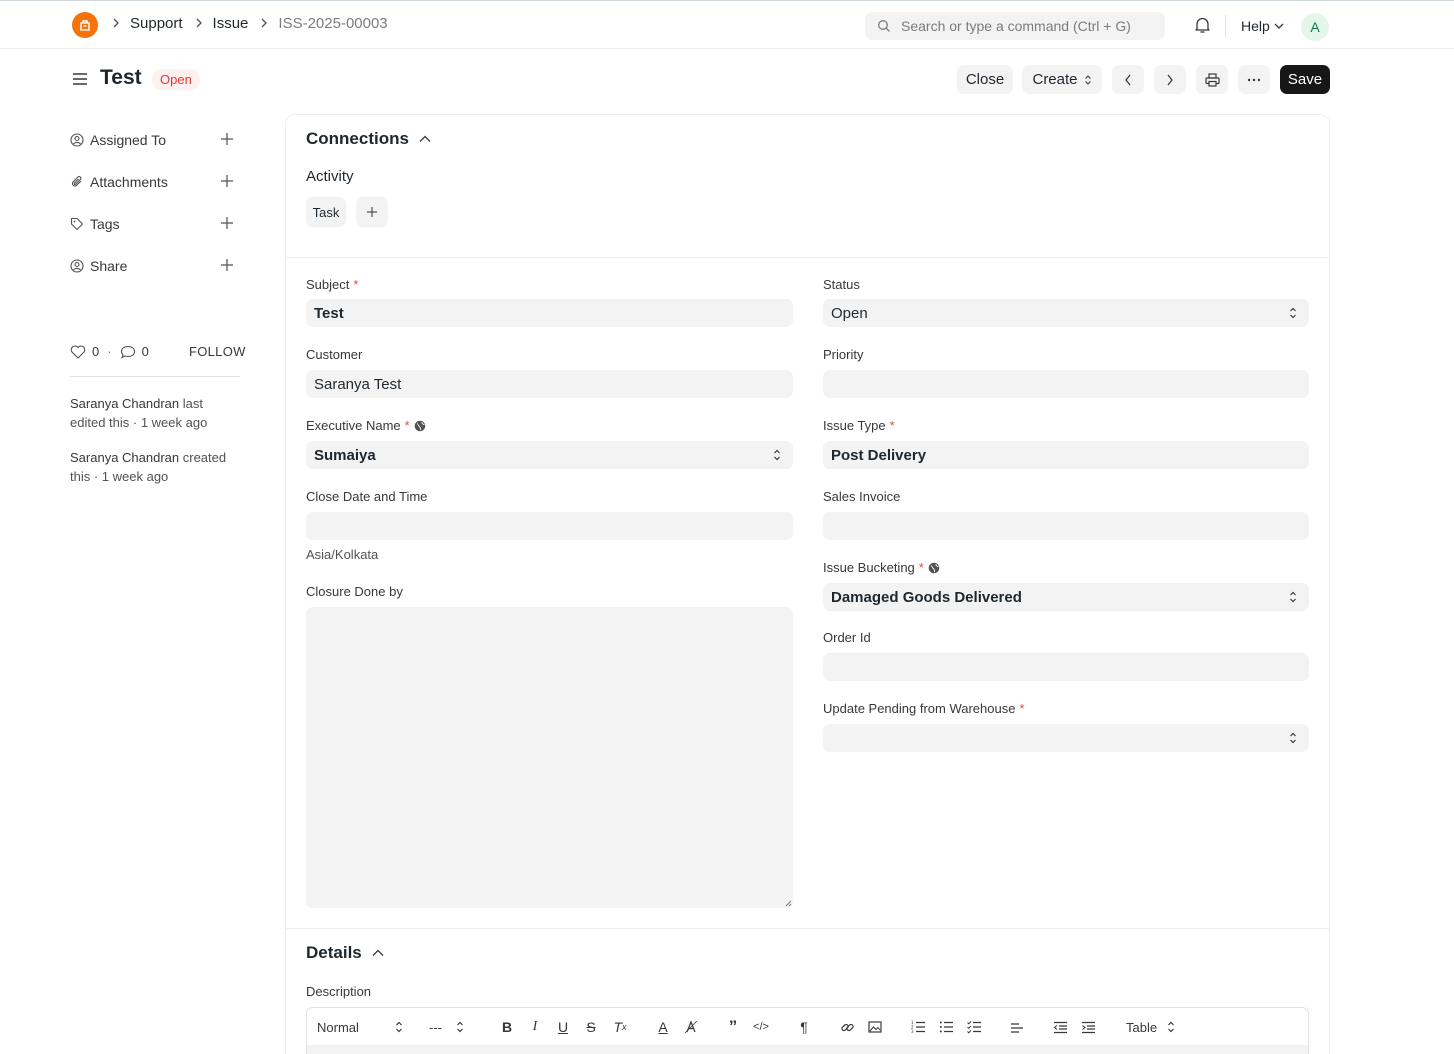 The width and height of the screenshot is (1454, 1054). I want to click on subject-field: Test, so click(549, 313).